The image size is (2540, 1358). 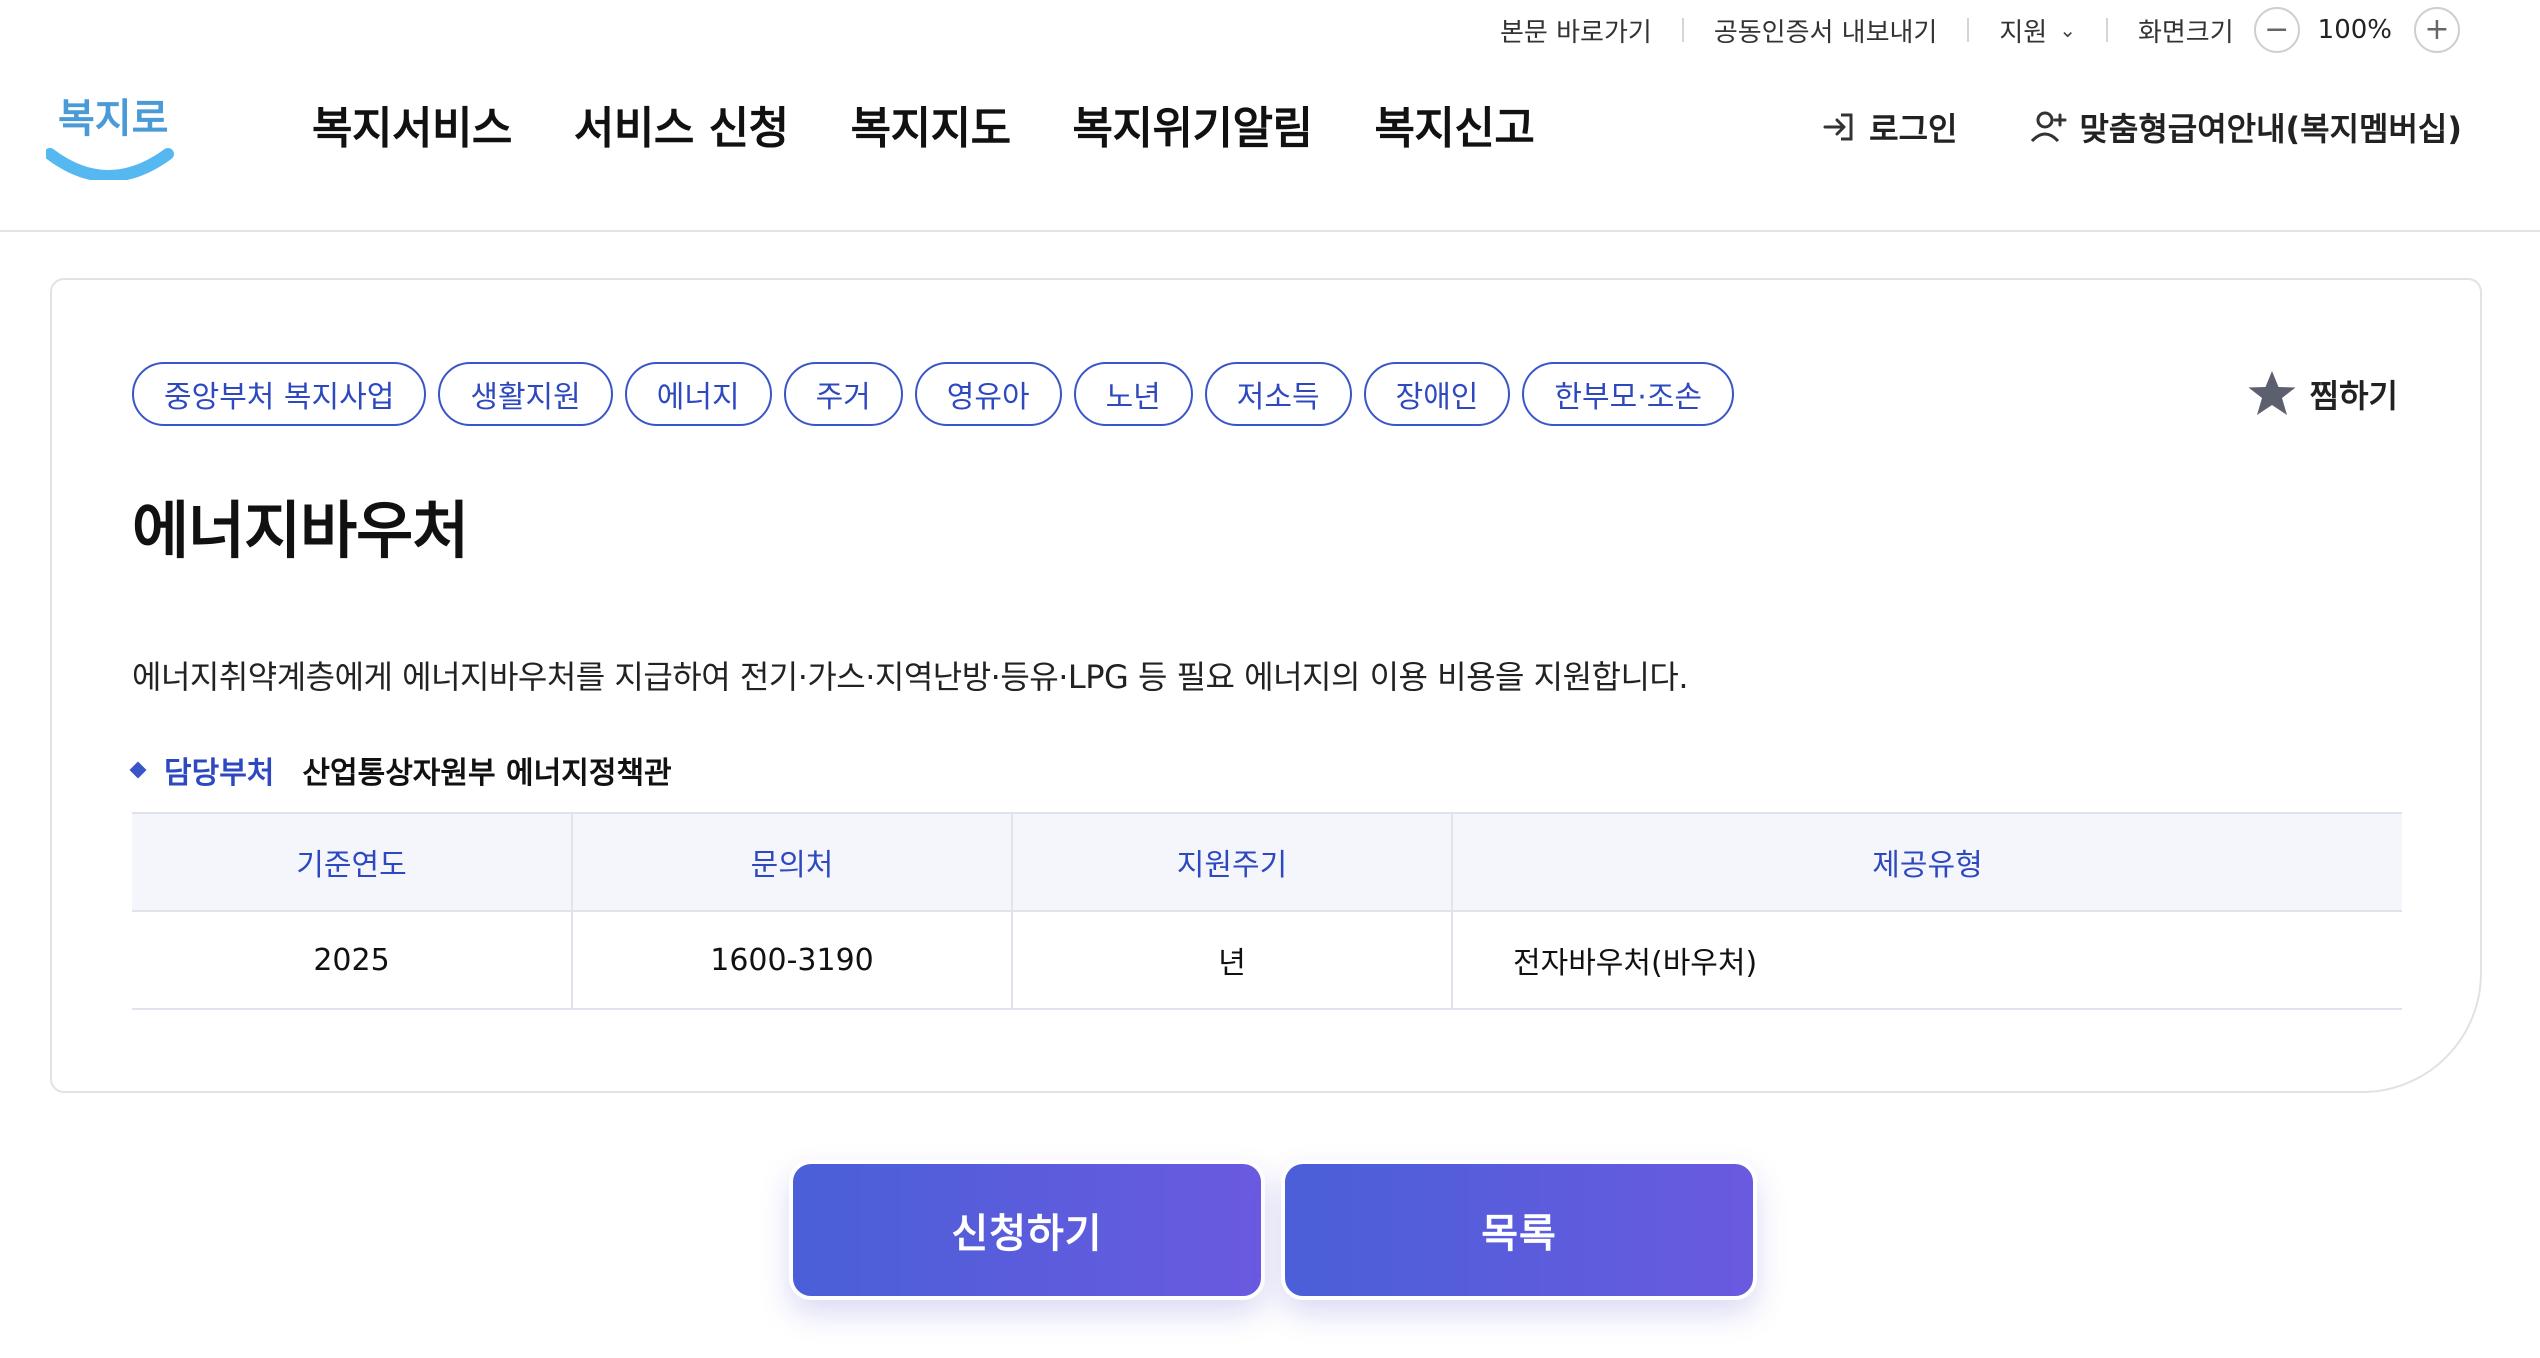 I want to click on login-link: 로그인, so click(x=1888, y=127).